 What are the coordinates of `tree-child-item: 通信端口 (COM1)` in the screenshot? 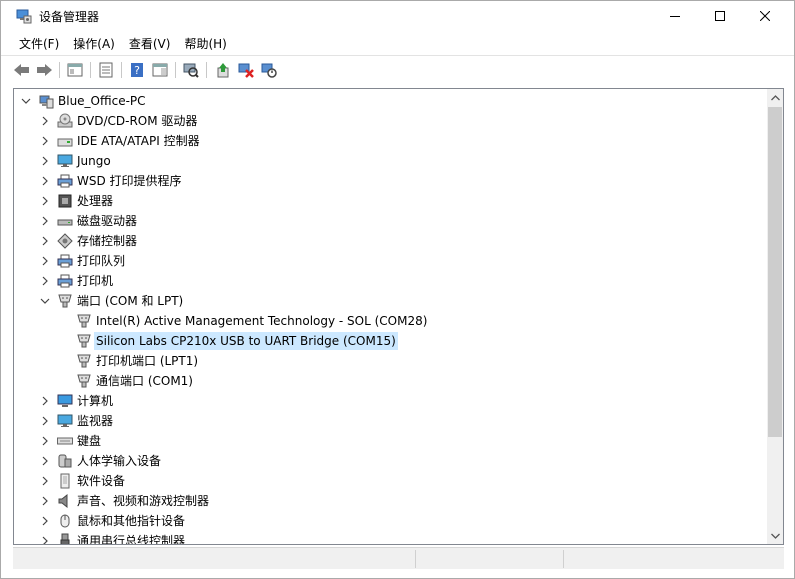 It's located at (390, 381).